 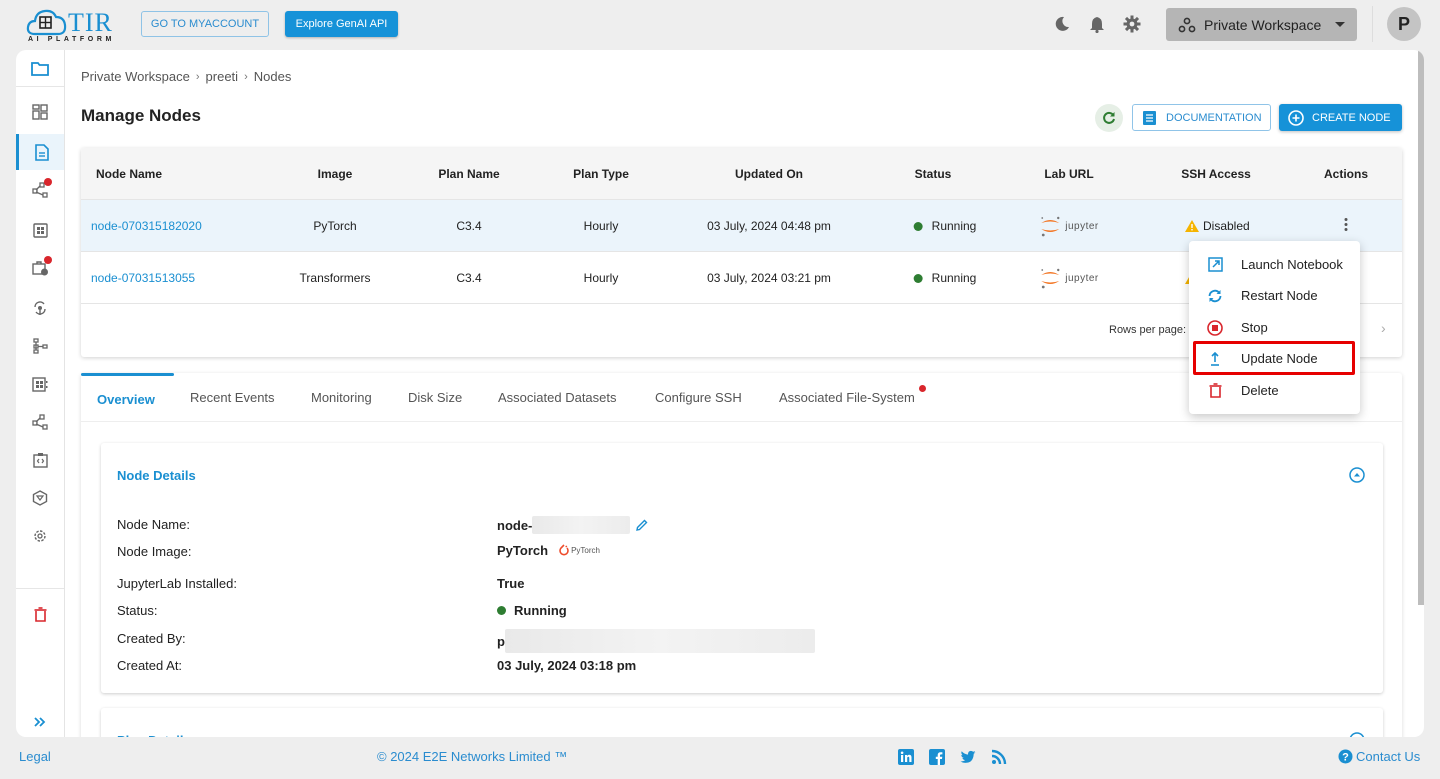 What do you see at coordinates (918, 278) in the screenshot?
I see `running-status-dot` at bounding box center [918, 278].